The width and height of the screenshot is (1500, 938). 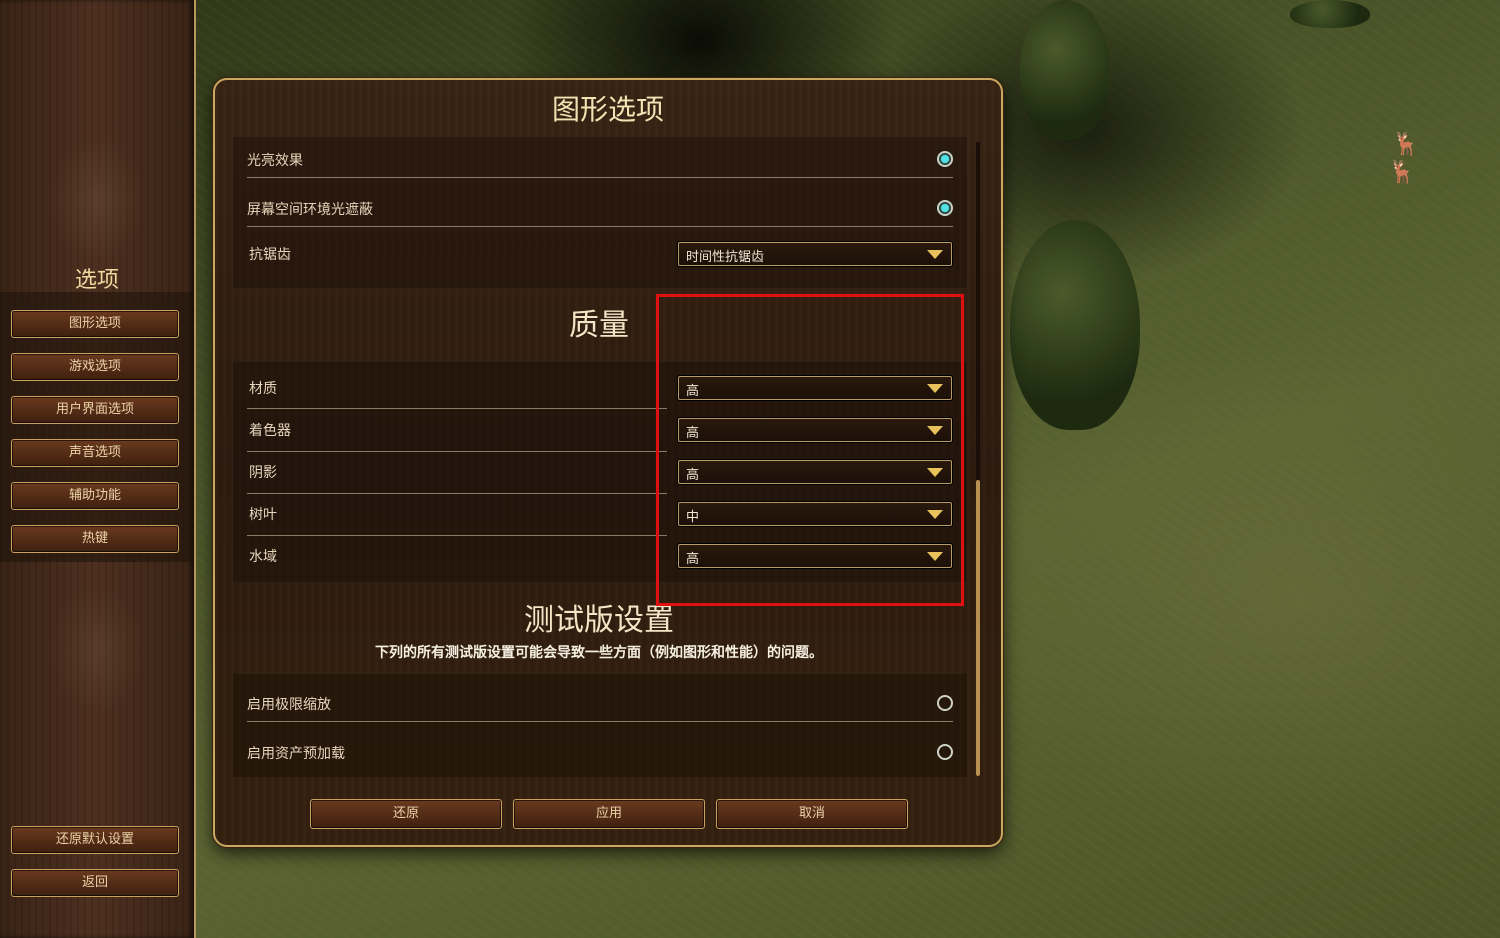 I want to click on extreme-zoom-toggle, so click(x=945, y=703).